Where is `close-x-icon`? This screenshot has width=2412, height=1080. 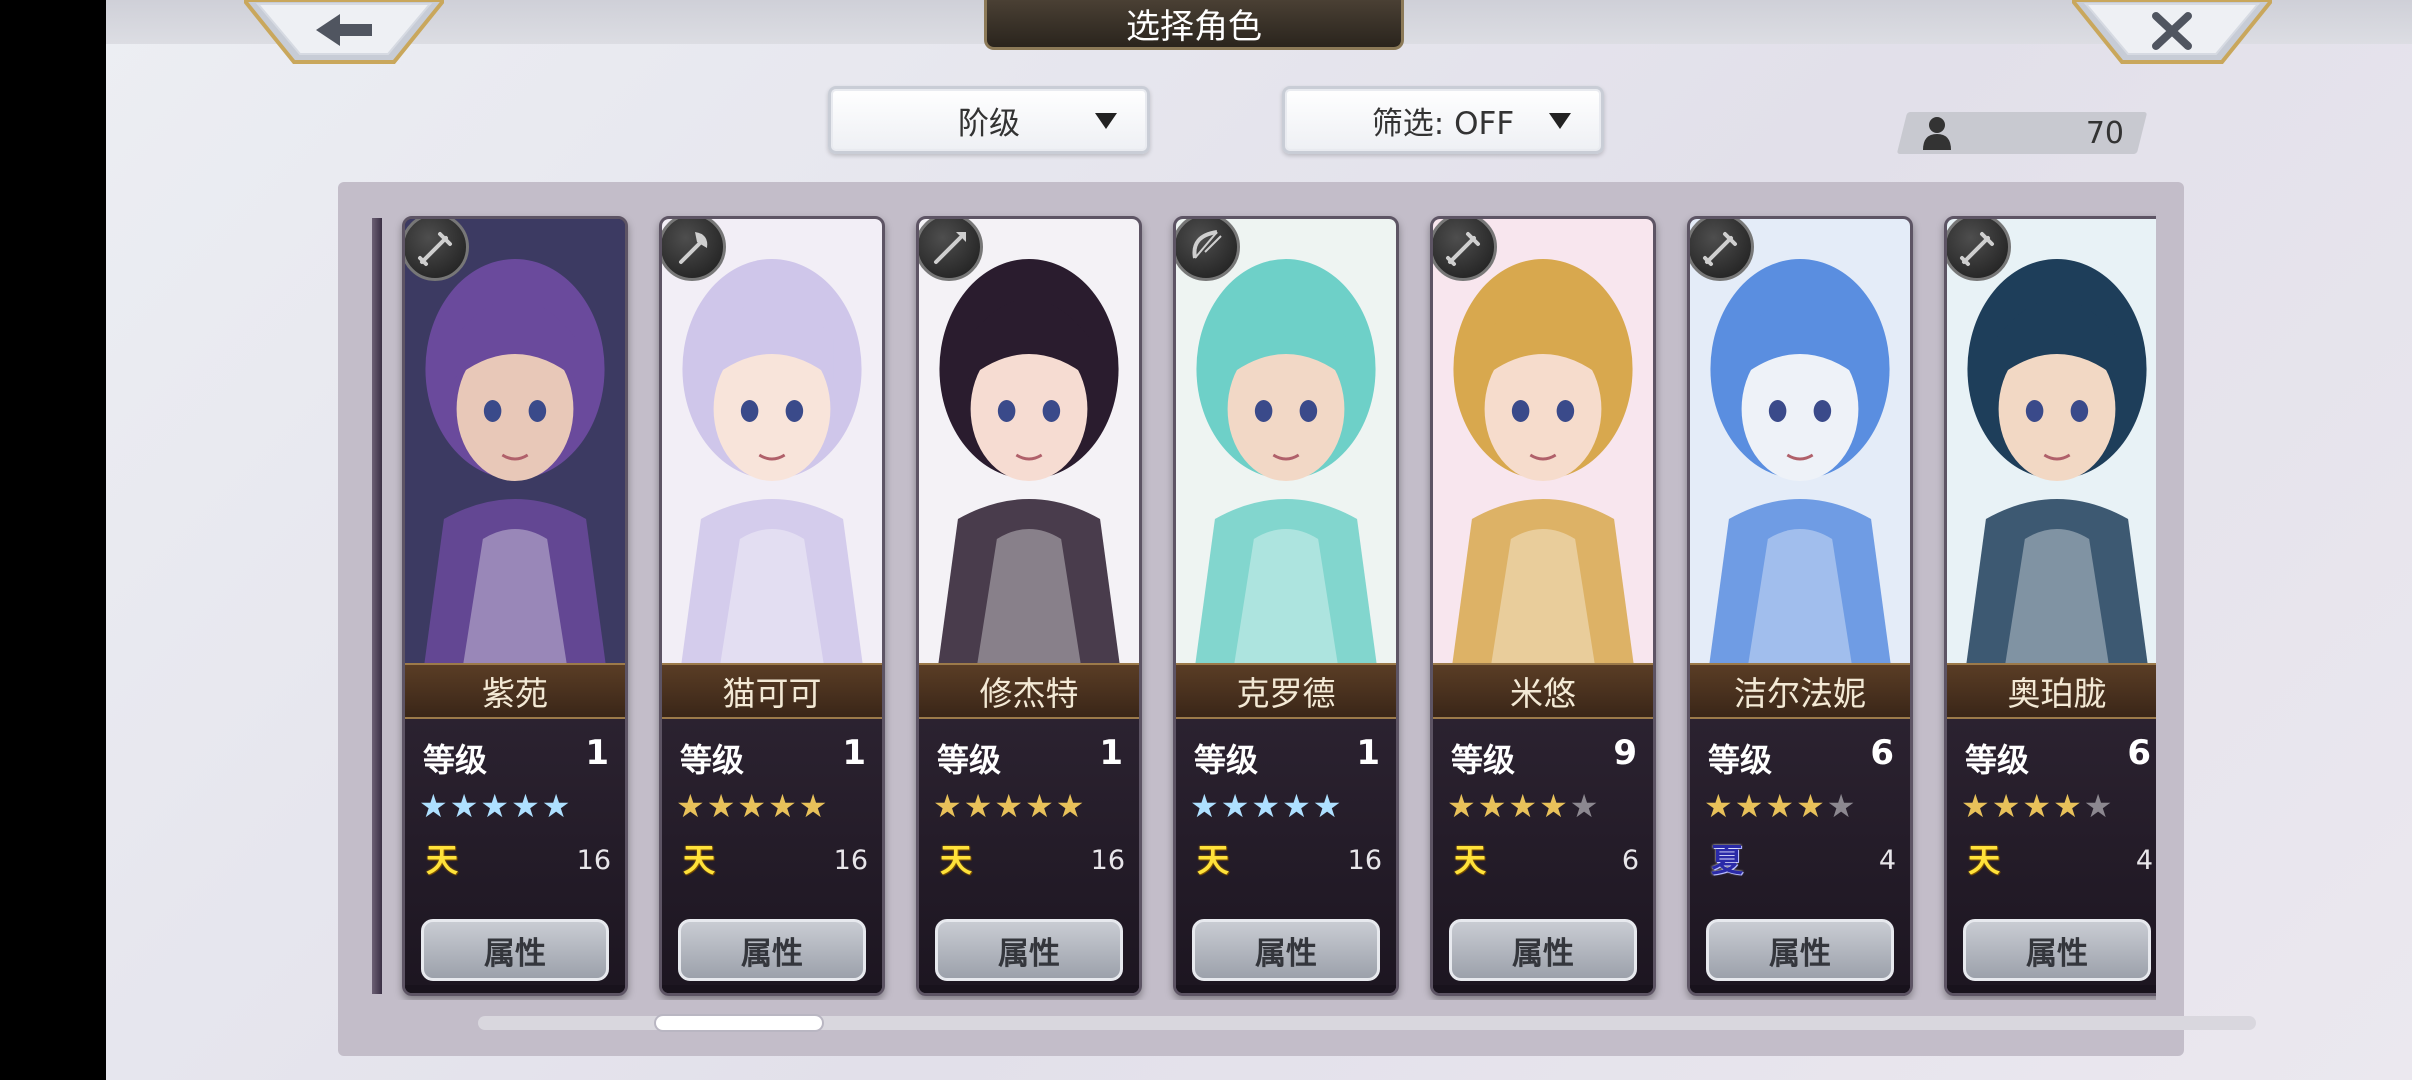
close-x-icon is located at coordinates (2172, 32).